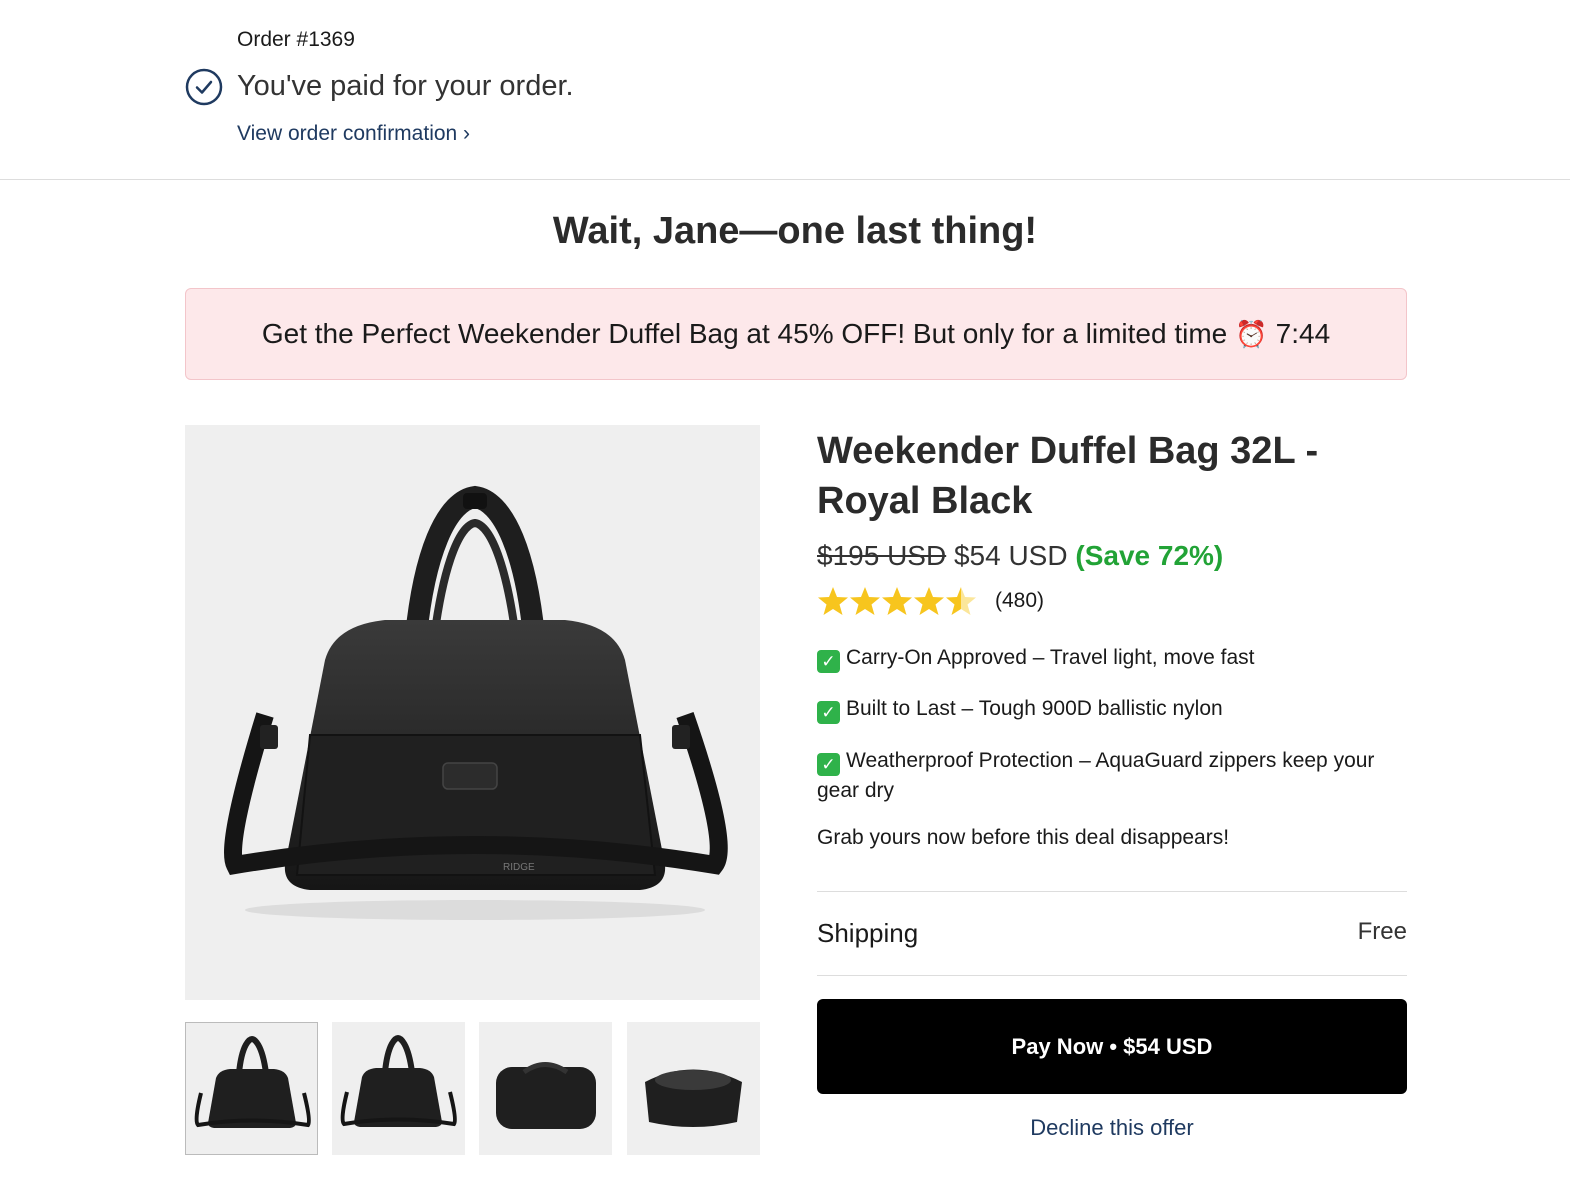  I want to click on brand-label: RIDGE, so click(519, 867).